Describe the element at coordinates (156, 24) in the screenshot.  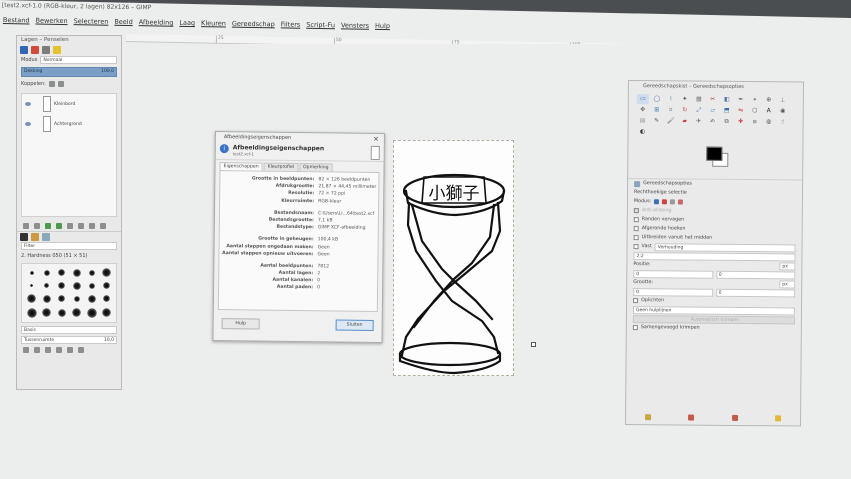
I see `menu-afbeelding: Afbeelding` at that location.